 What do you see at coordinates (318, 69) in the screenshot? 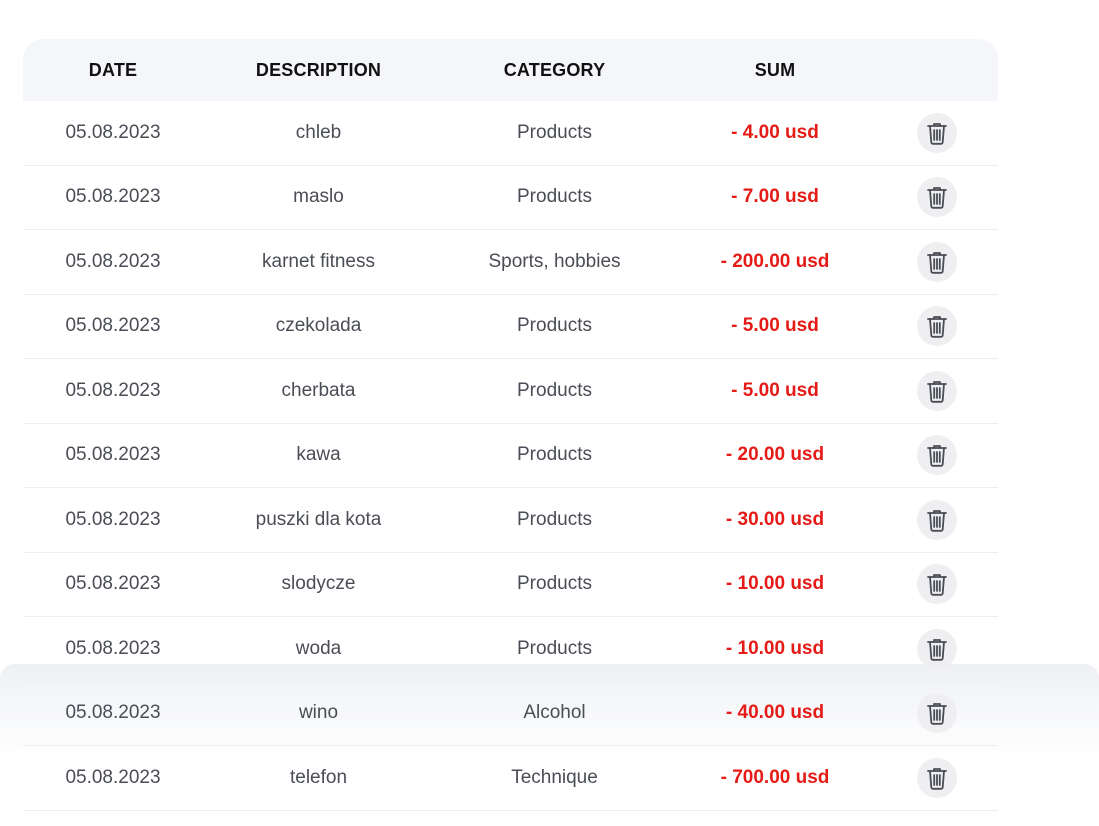
I see `header-description: DESCRIPTION` at bounding box center [318, 69].